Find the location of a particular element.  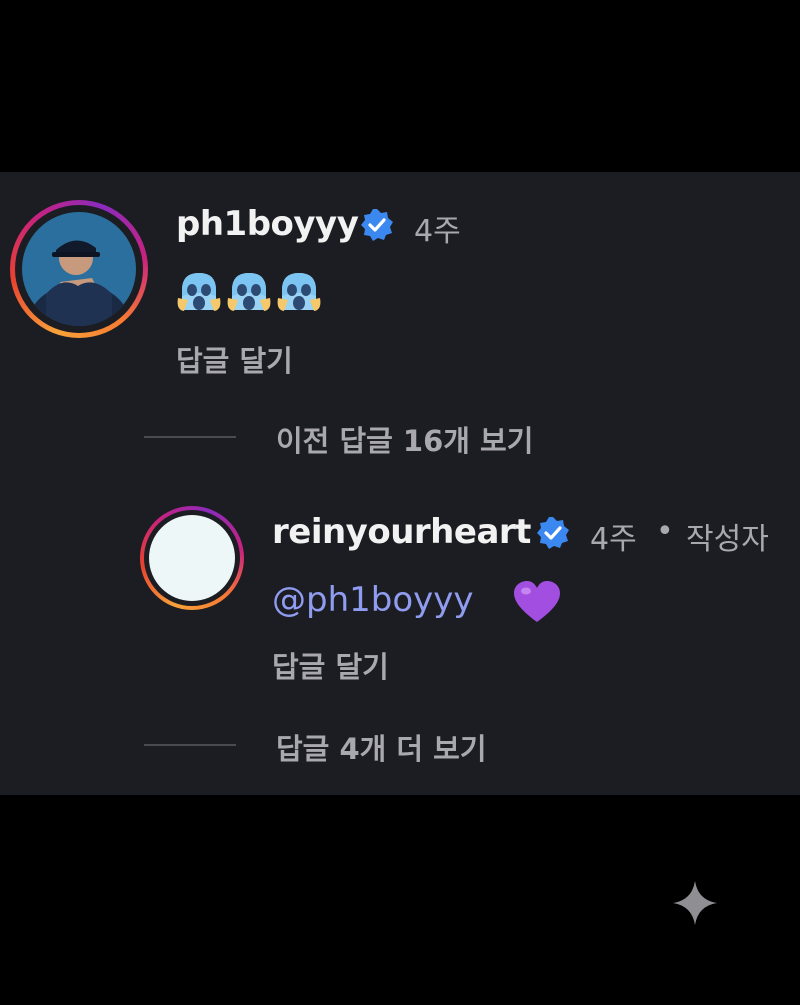

view-previous-replies-button: 이전 답글 16개 보기 is located at coordinates (404, 439).